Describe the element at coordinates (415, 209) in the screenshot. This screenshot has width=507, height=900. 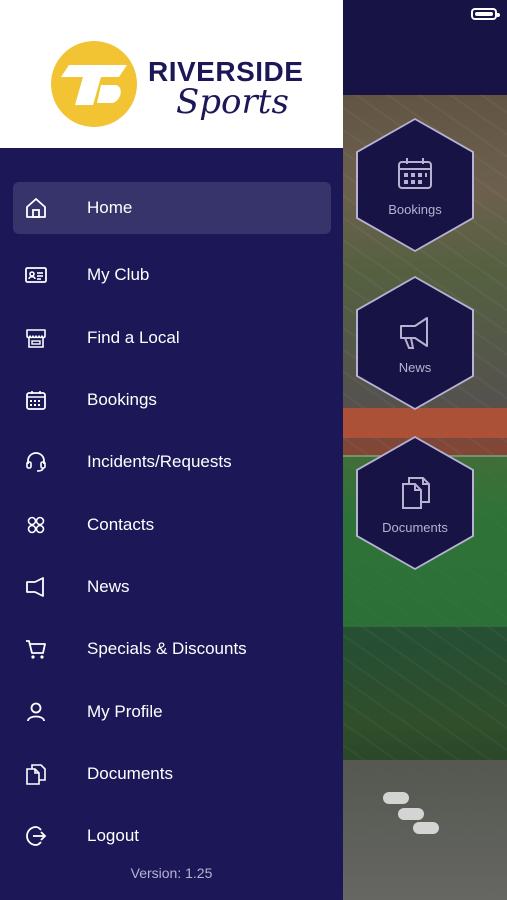
I see `tile-label: Bookings` at that location.